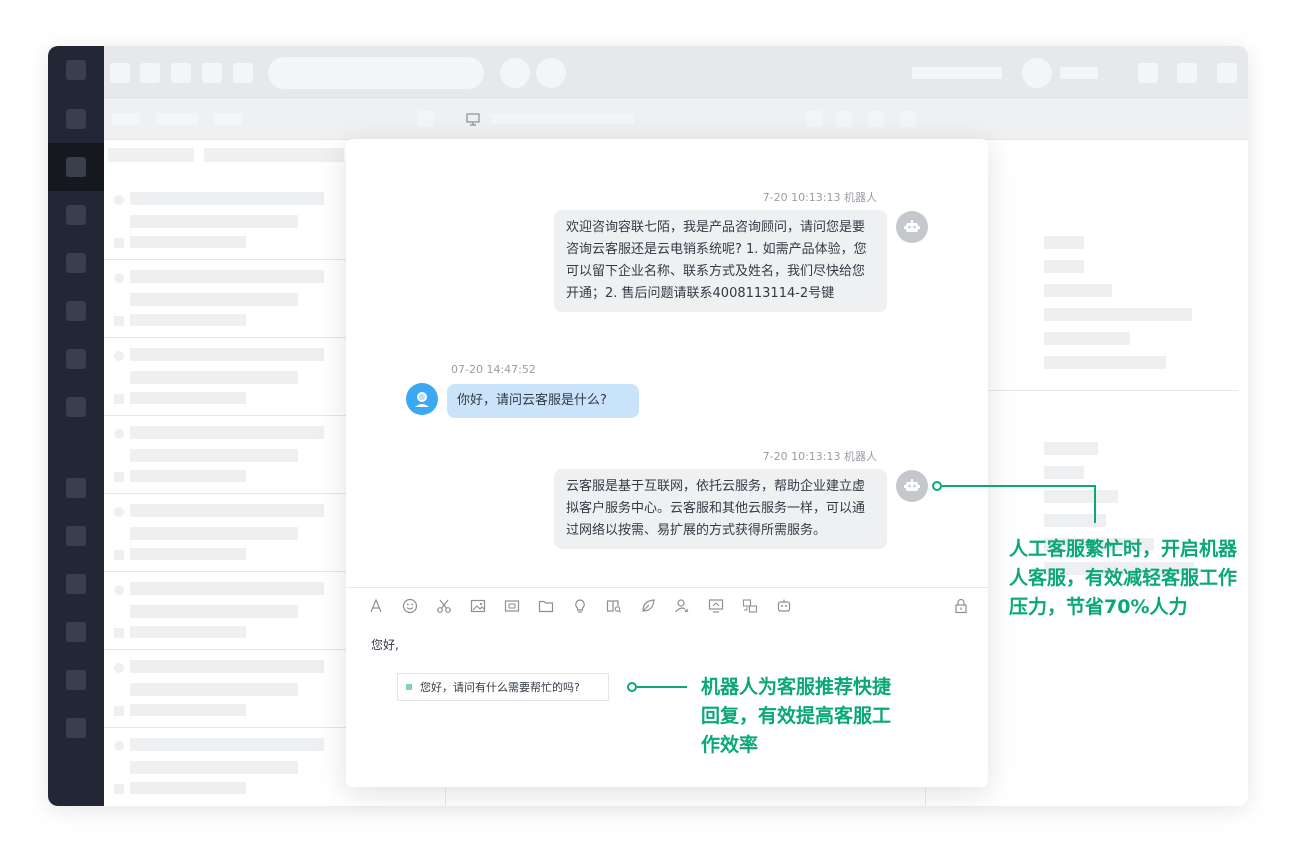 Image resolution: width=1297 pixels, height=856 pixels. What do you see at coordinates (682, 606) in the screenshot?
I see `user-transfer-icon` at bounding box center [682, 606].